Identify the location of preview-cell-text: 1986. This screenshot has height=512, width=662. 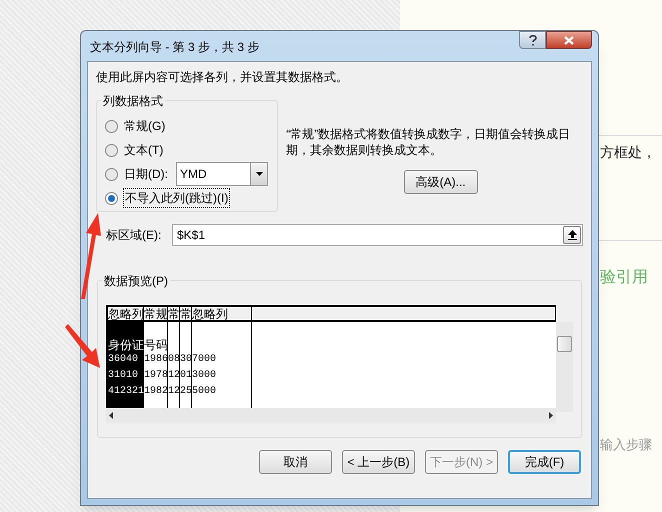
(155, 360).